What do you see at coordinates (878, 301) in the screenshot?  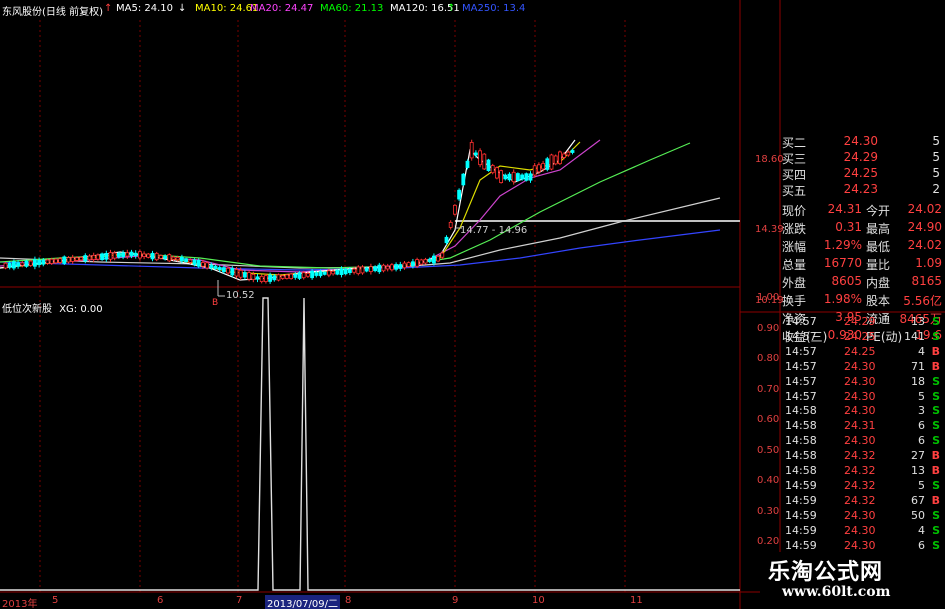 I see `stat-label: 股本` at bounding box center [878, 301].